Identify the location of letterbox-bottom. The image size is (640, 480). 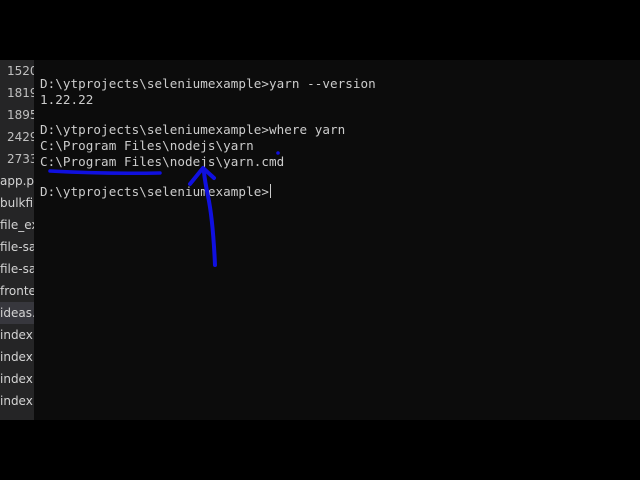
(320, 450).